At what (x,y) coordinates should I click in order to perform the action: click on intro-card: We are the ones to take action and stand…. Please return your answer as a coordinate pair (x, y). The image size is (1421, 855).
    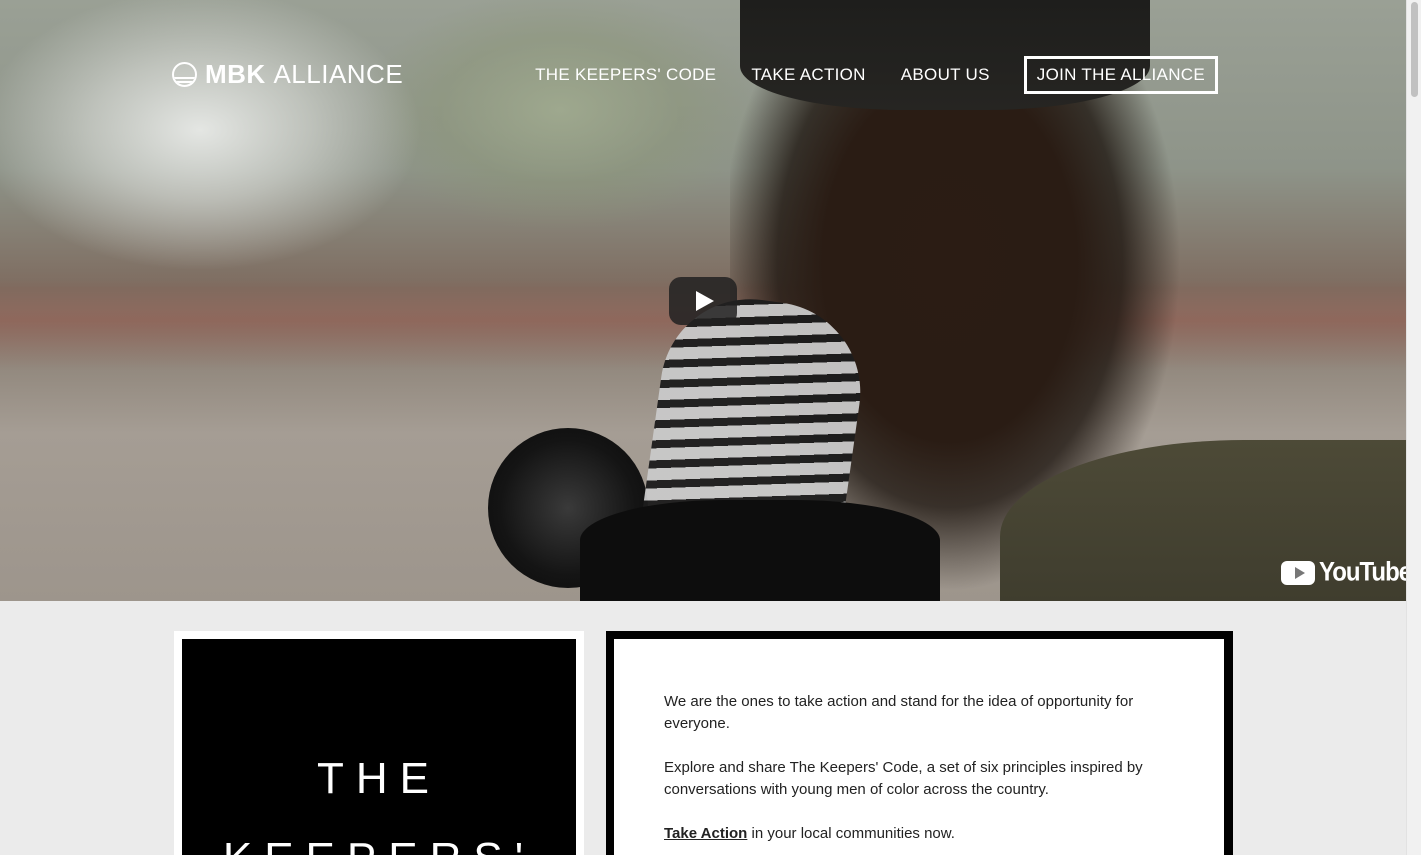
    Looking at the image, I should click on (919, 743).